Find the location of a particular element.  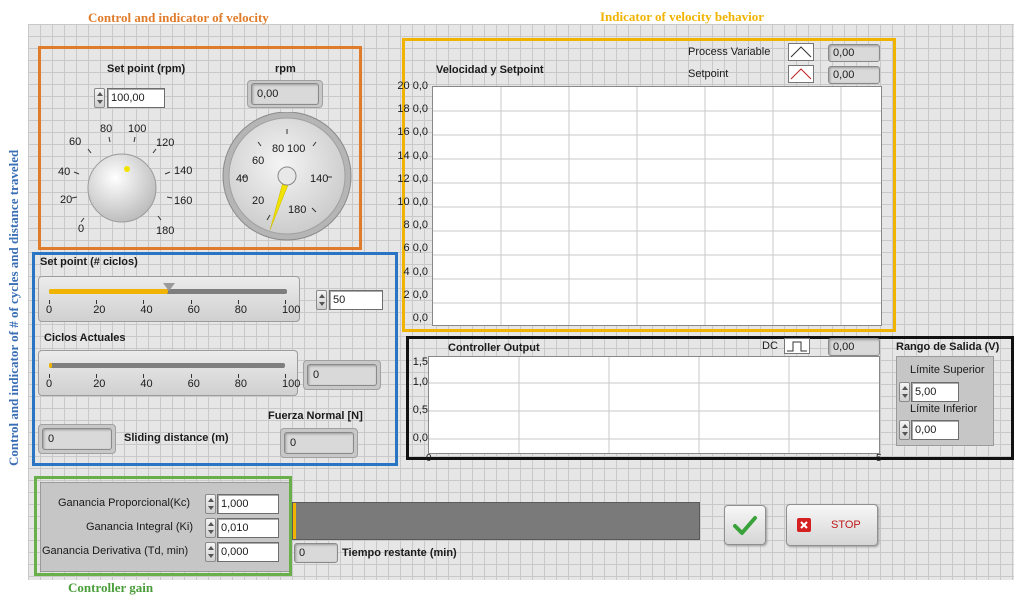

rpm-setpoint-input: 100,00 is located at coordinates (136, 98).